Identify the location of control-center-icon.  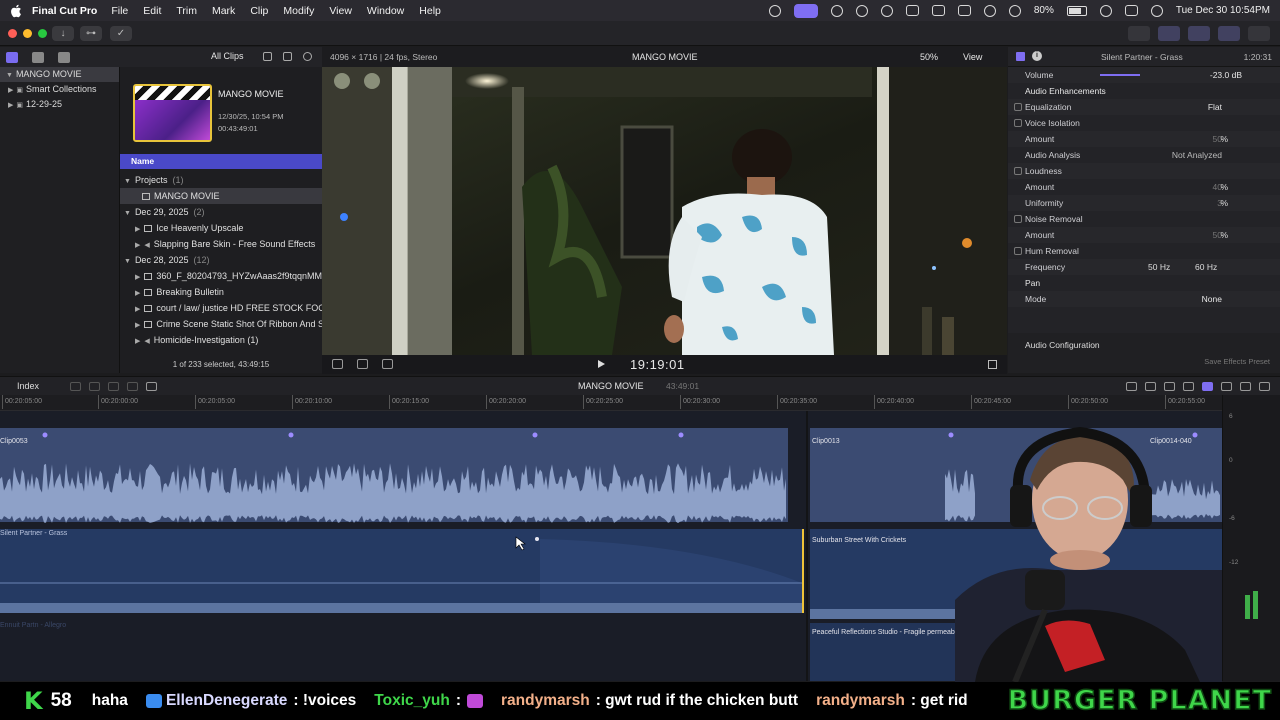
(1131, 10).